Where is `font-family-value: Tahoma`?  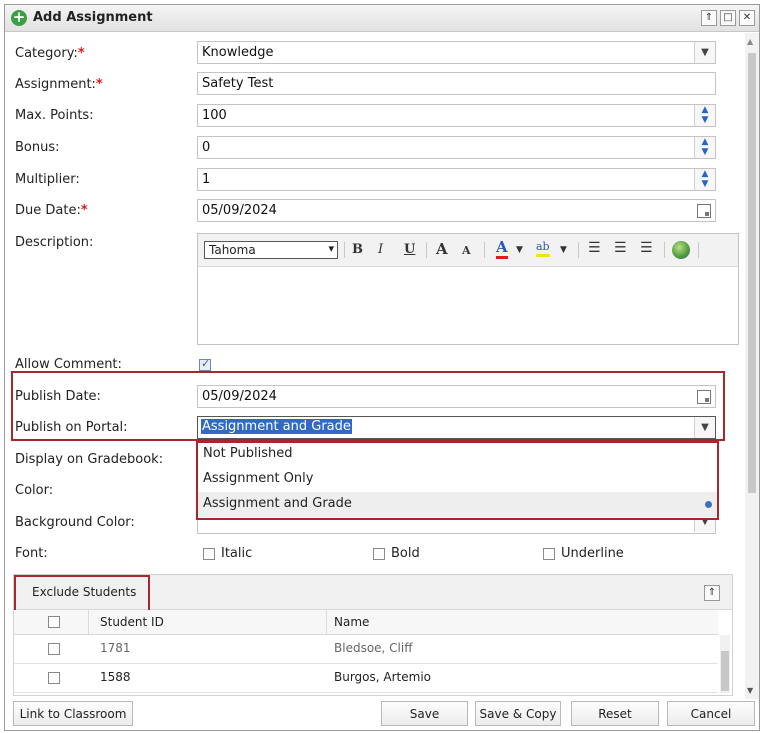
font-family-value: Tahoma is located at coordinates (232, 250).